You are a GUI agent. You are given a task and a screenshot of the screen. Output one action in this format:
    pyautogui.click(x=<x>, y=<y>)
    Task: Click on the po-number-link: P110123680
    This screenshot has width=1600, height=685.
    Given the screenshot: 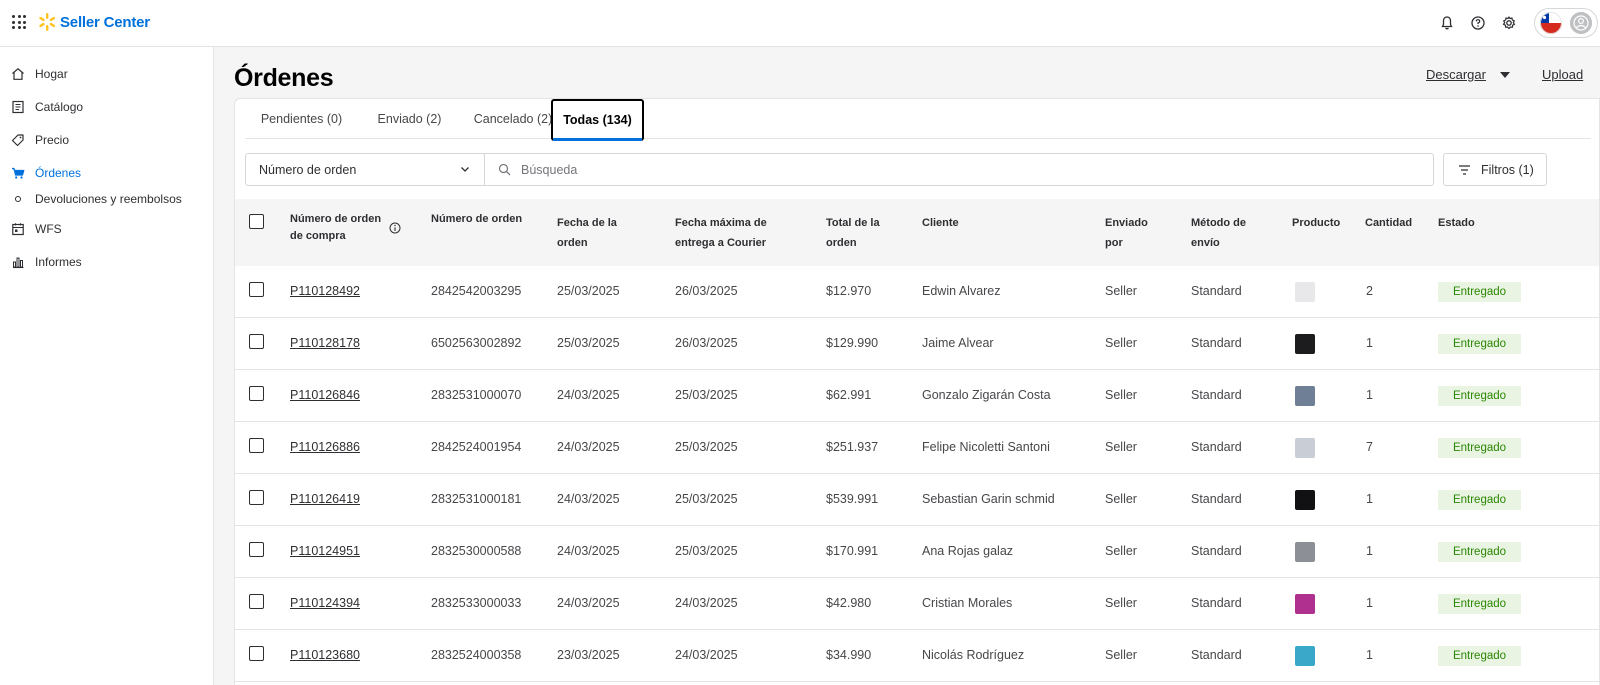 What is the action you would take?
    pyautogui.click(x=325, y=655)
    